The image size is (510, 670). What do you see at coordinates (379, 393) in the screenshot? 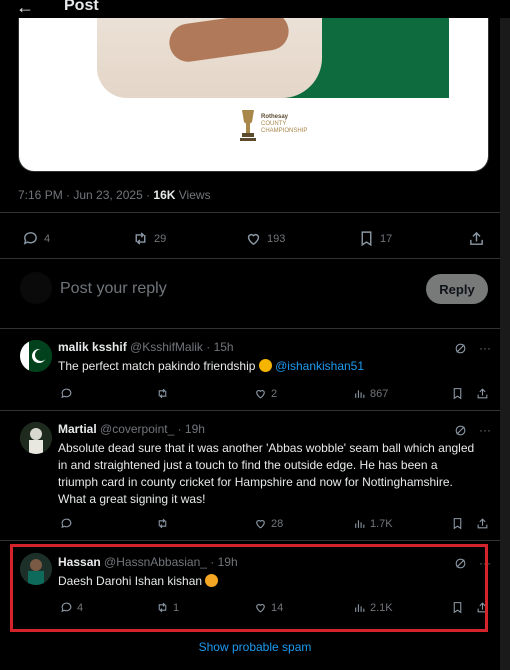
I see `view-count: 867` at bounding box center [379, 393].